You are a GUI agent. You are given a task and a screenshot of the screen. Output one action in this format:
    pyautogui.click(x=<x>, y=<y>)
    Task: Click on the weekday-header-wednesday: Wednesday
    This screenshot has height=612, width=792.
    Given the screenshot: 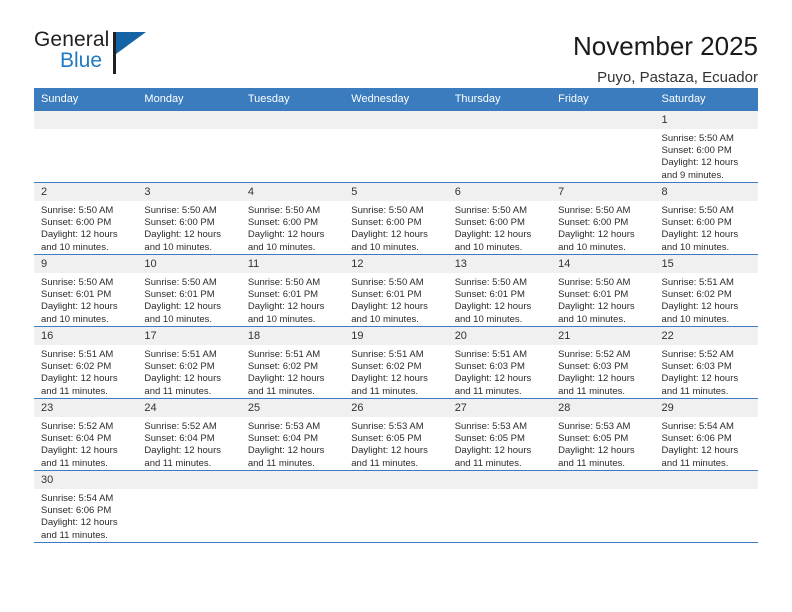 What is the action you would take?
    pyautogui.click(x=396, y=99)
    